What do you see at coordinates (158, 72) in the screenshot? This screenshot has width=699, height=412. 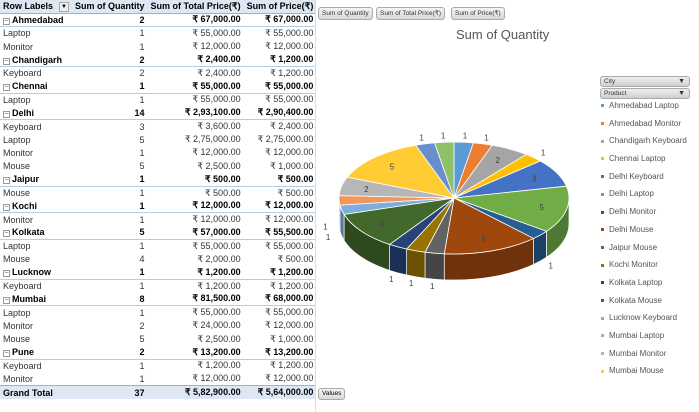 I see `product-row: Keyboard 2 ₹ 2,400.00 ₹ 1,200.00` at bounding box center [158, 72].